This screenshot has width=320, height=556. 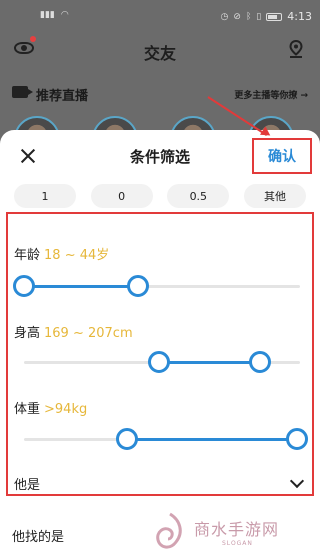 What do you see at coordinates (77, 255) in the screenshot?
I see `age-value: 18 ~ 44岁` at bounding box center [77, 255].